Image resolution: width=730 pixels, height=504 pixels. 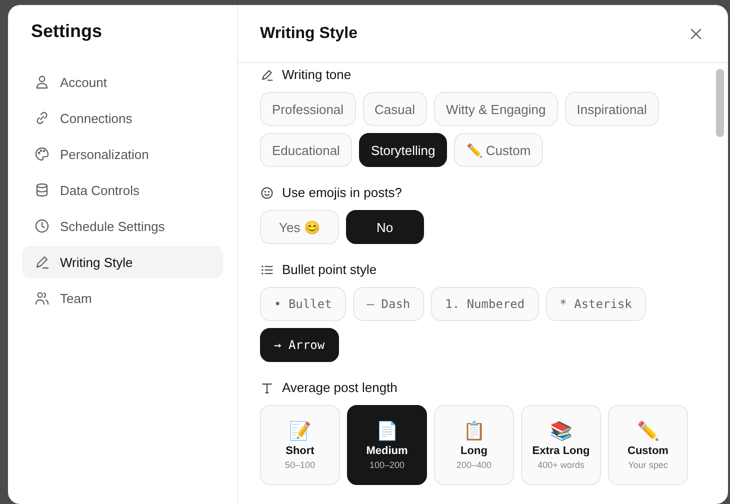 What do you see at coordinates (496, 109) in the screenshot?
I see `option-chip: Witty & Engaging` at bounding box center [496, 109].